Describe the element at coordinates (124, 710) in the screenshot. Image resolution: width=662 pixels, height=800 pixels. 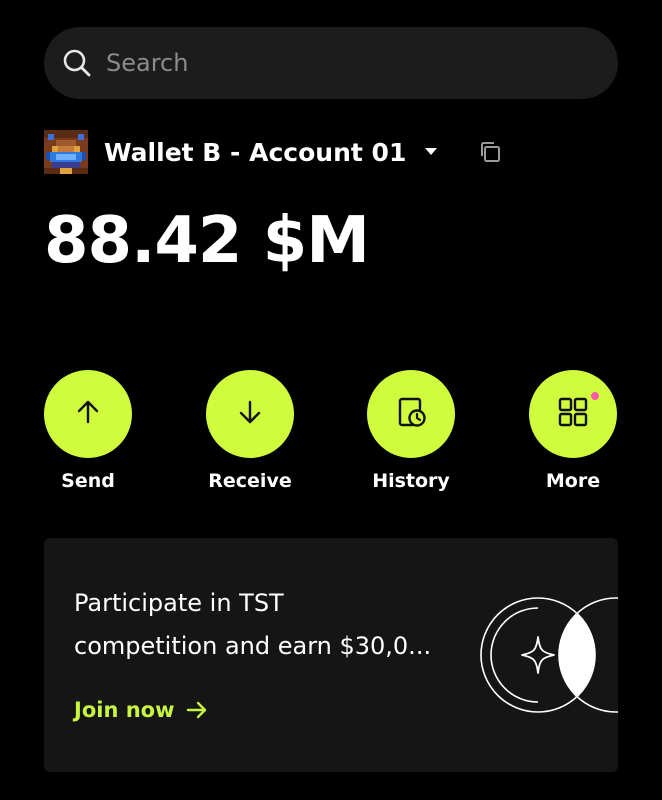
I see `join-now-label: Join now` at that location.